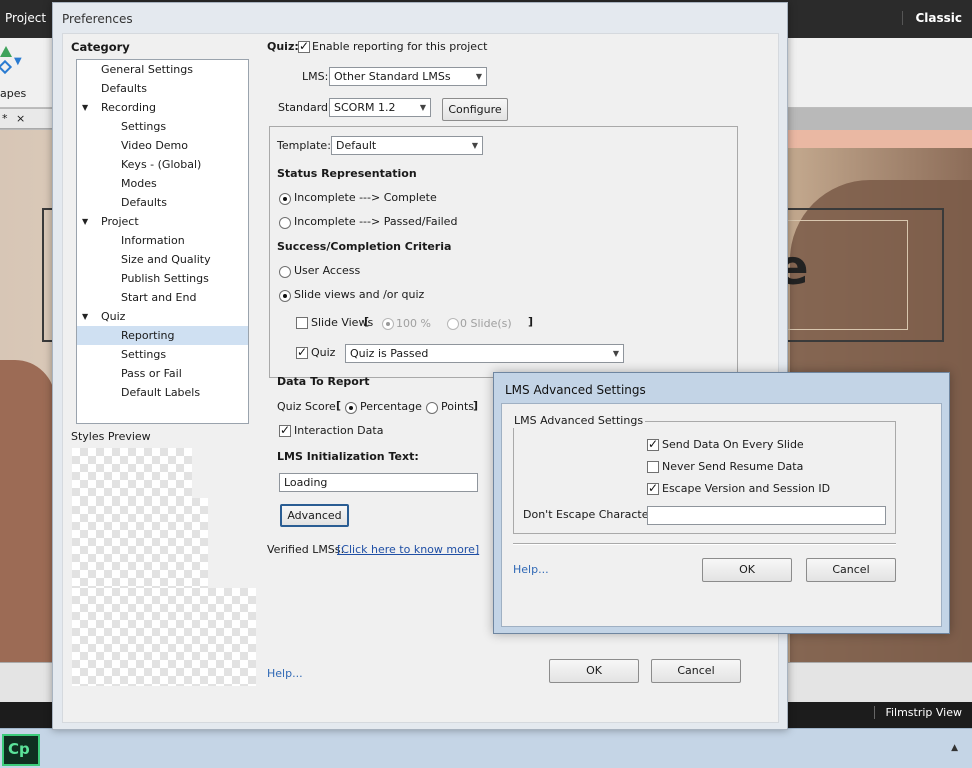 The image size is (972, 768). Describe the element at coordinates (872, 139) in the screenshot. I see `slide-header-band` at that location.